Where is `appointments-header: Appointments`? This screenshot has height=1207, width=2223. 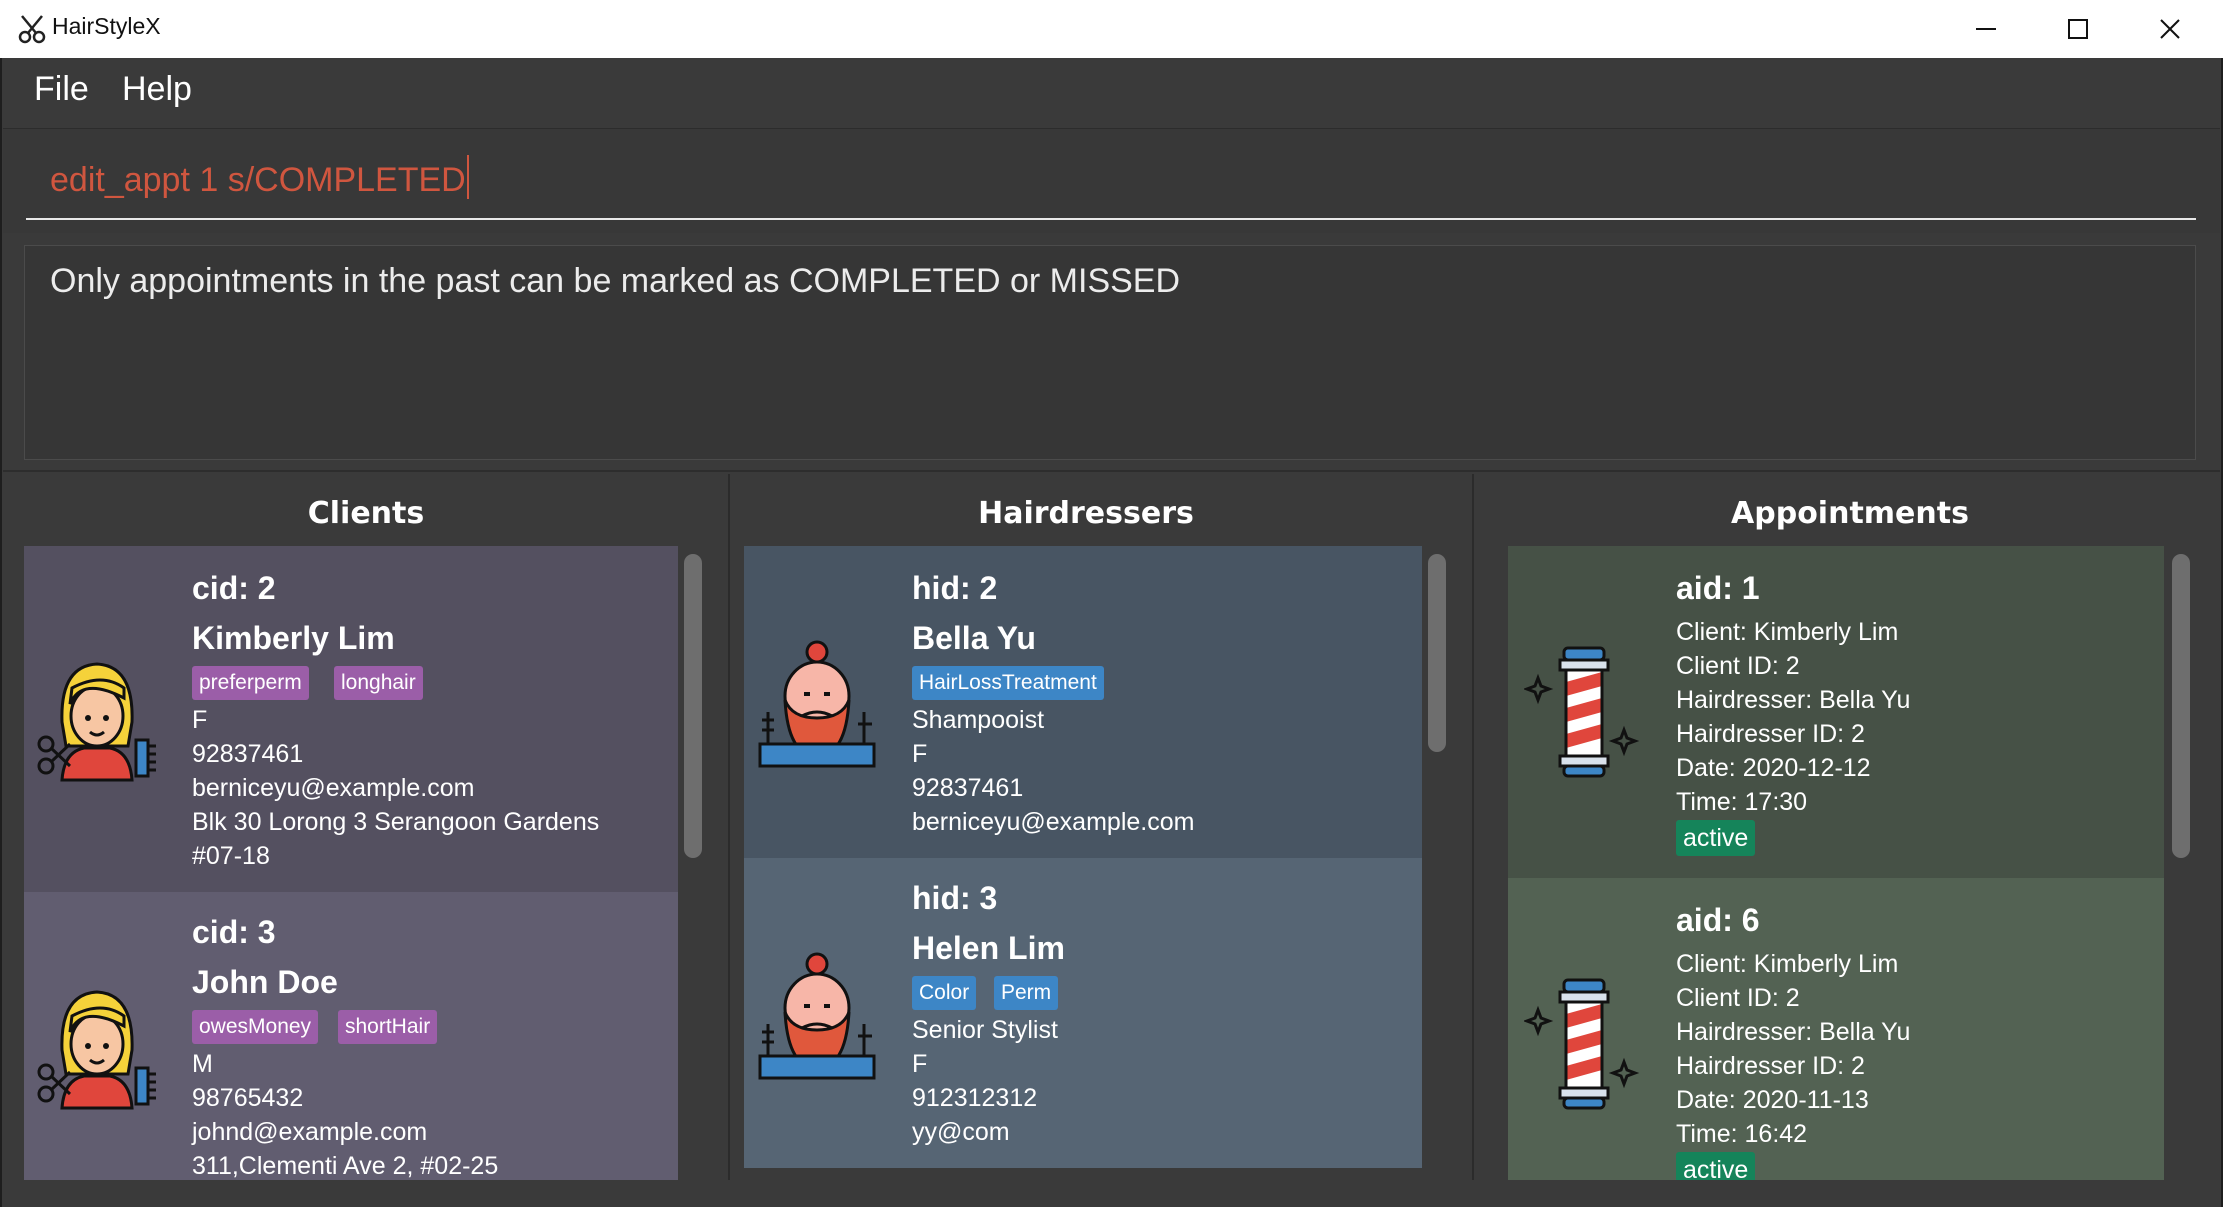 appointments-header: Appointments is located at coordinates (1850, 513).